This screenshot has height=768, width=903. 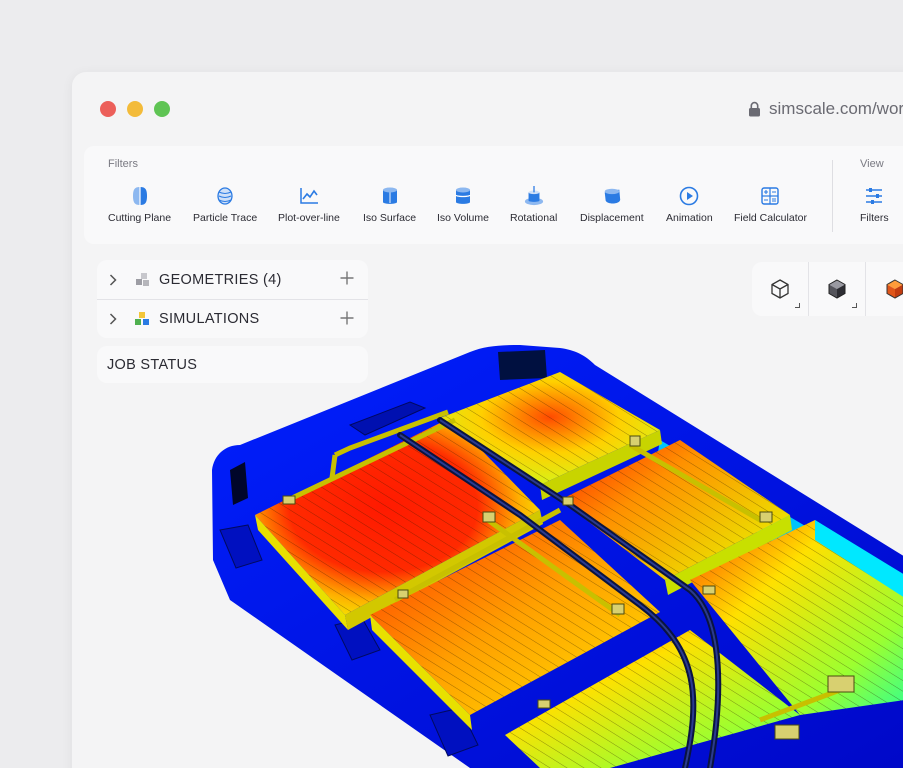 What do you see at coordinates (872, 164) in the screenshot?
I see `view-group-label: View` at bounding box center [872, 164].